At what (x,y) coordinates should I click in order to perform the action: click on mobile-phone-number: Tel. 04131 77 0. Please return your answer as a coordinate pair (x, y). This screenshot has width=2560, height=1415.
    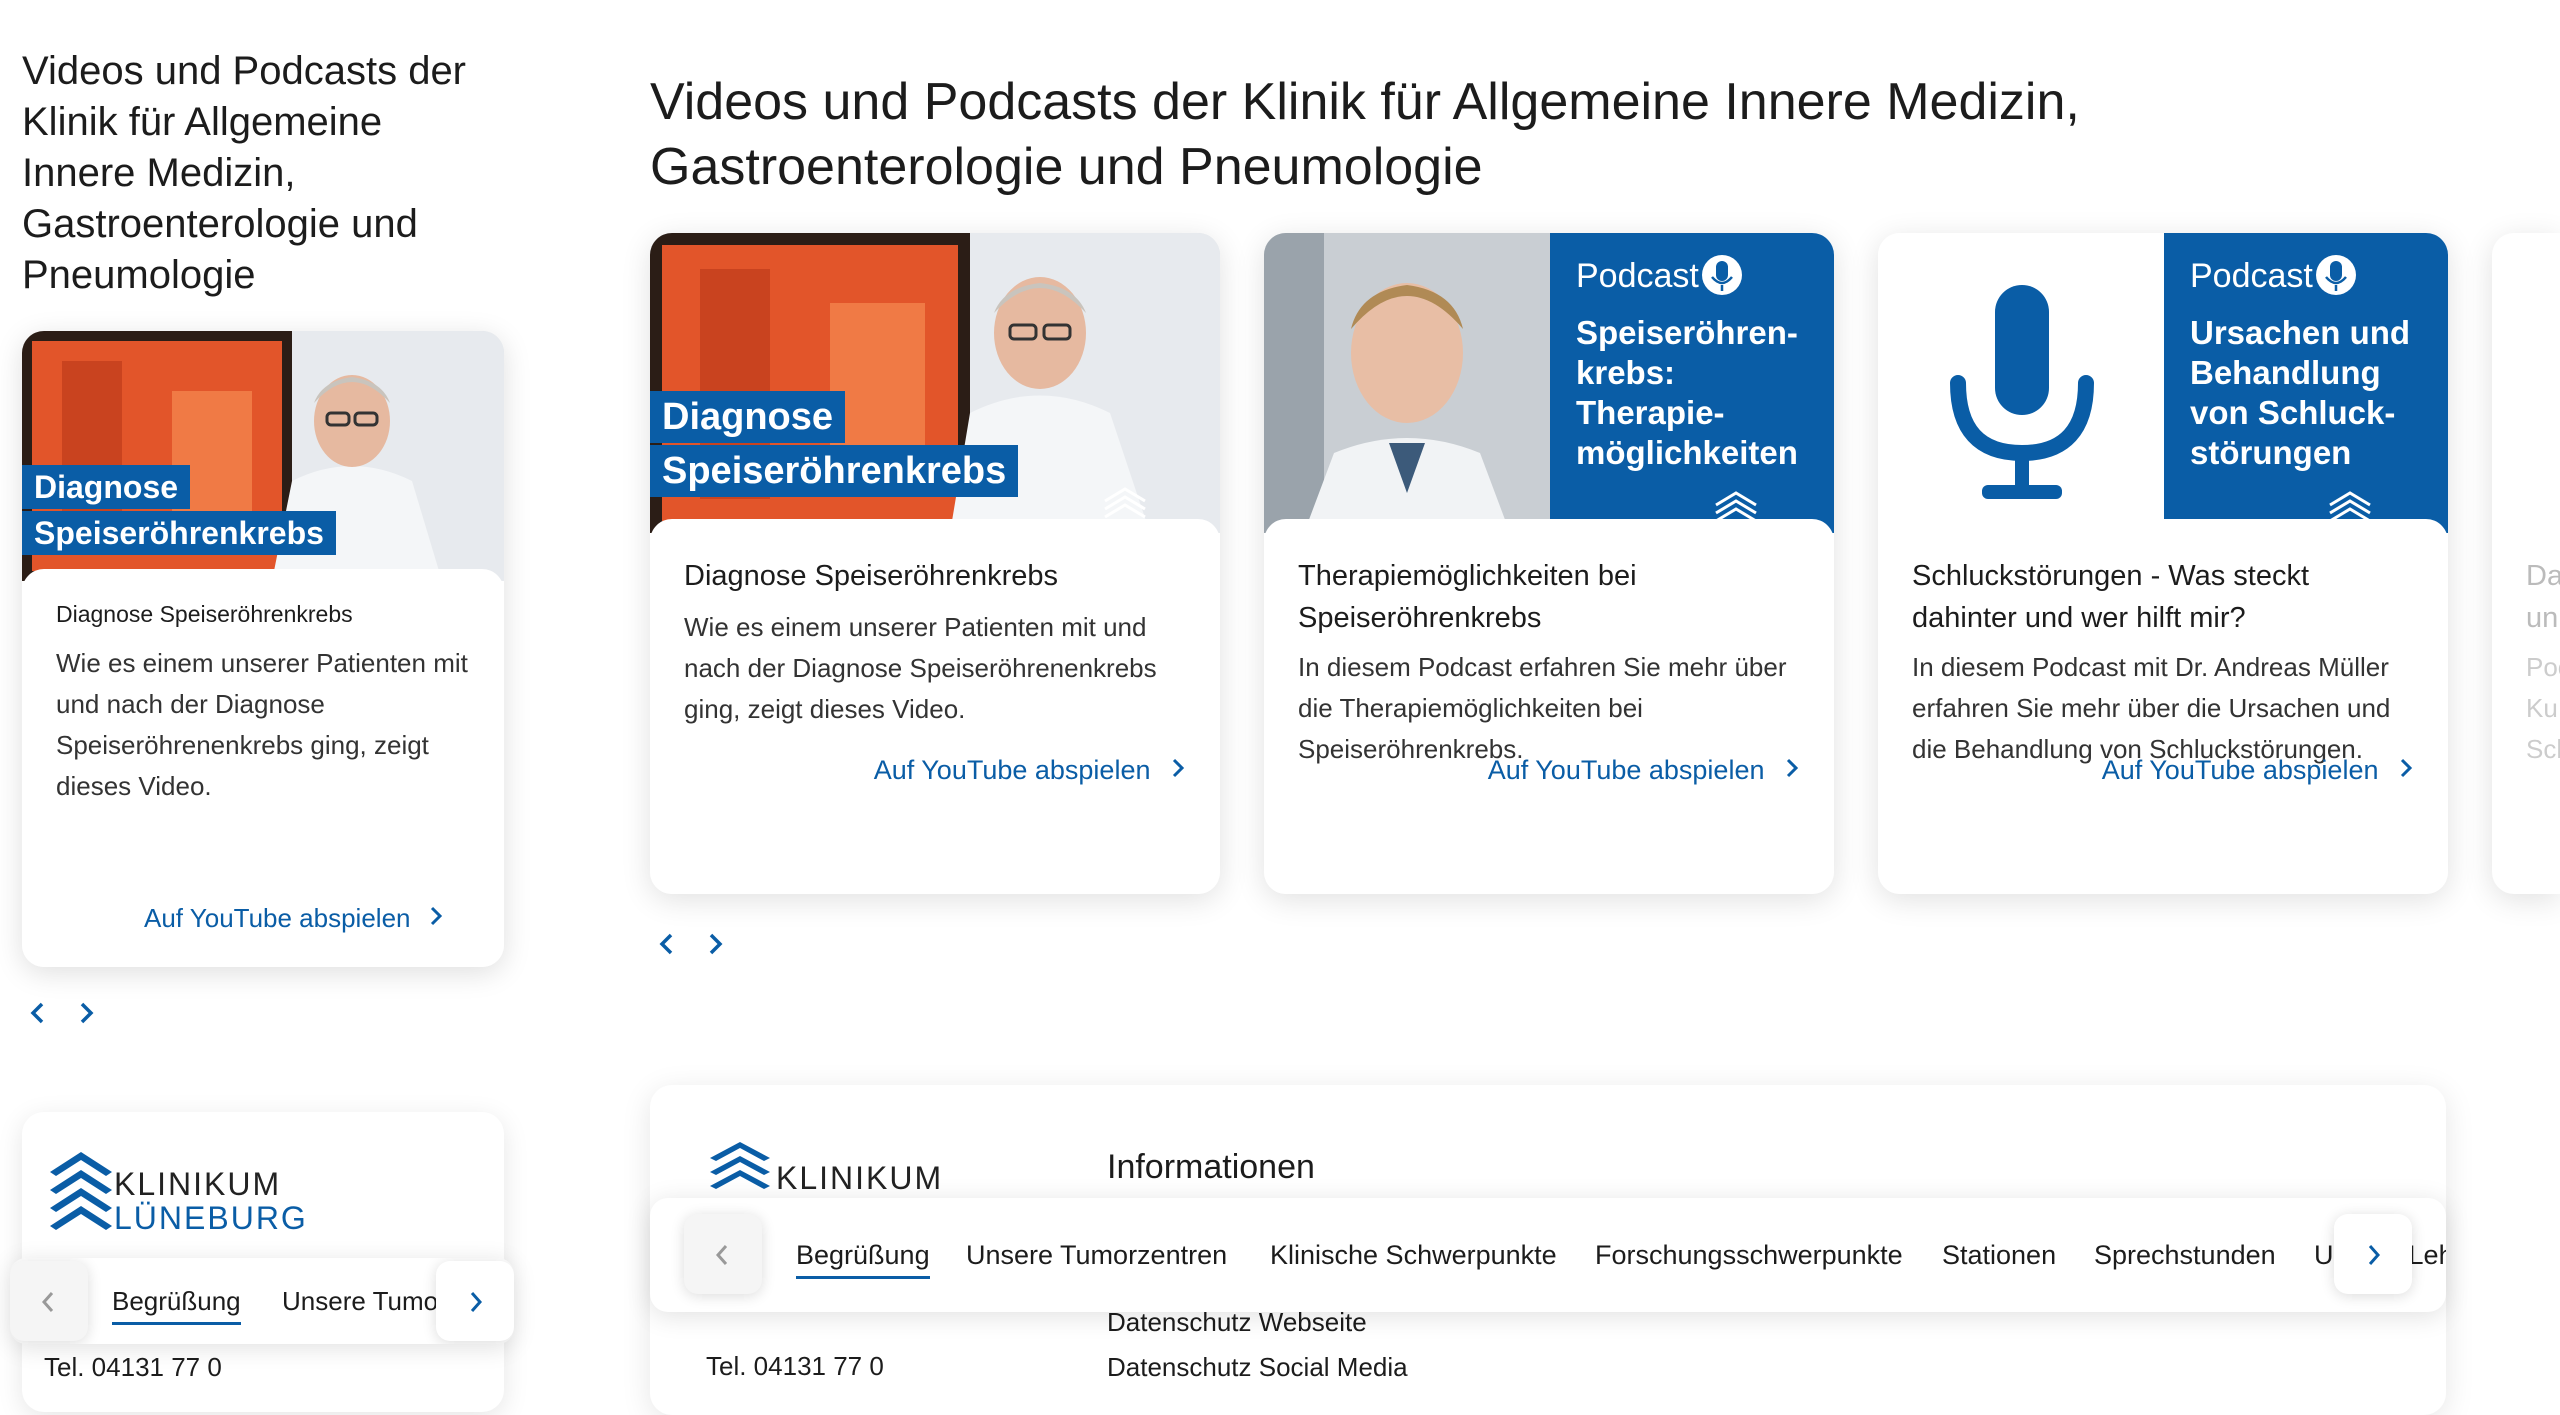
    Looking at the image, I should click on (133, 1367).